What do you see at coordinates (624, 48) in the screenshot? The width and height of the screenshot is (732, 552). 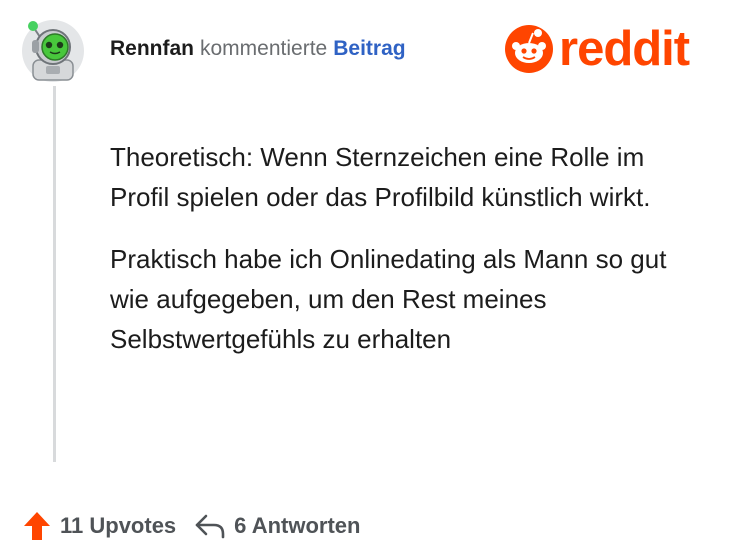 I see `reddit-wordmark: reddit` at bounding box center [624, 48].